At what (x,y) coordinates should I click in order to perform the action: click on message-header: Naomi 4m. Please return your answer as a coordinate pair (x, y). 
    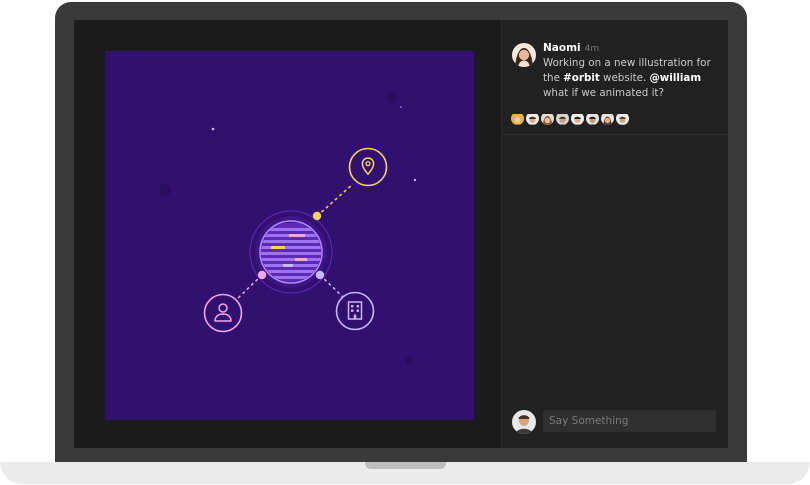
    Looking at the image, I should click on (571, 48).